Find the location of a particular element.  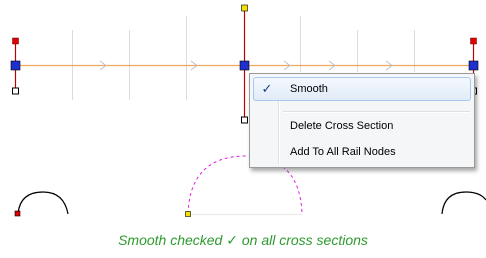

menu-item-smooth-label: Smooth is located at coordinates (309, 89).